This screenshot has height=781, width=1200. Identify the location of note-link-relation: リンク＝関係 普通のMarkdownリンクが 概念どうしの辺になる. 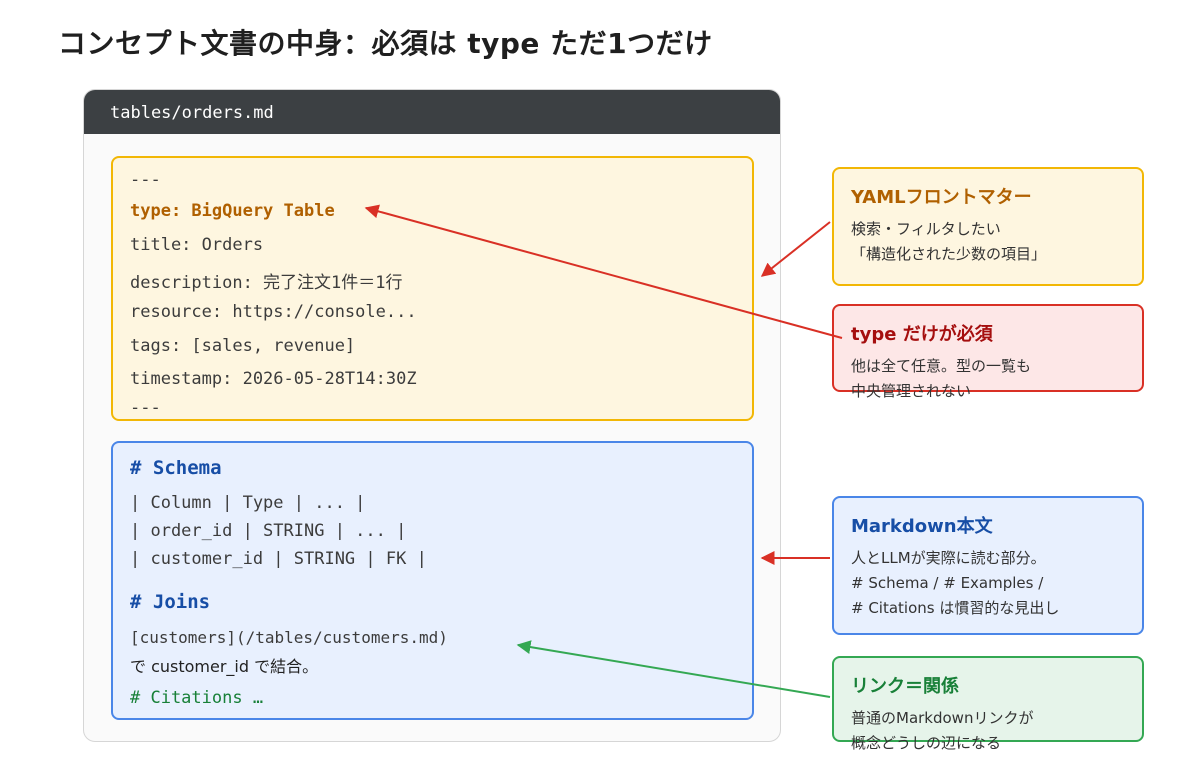
(988, 704).